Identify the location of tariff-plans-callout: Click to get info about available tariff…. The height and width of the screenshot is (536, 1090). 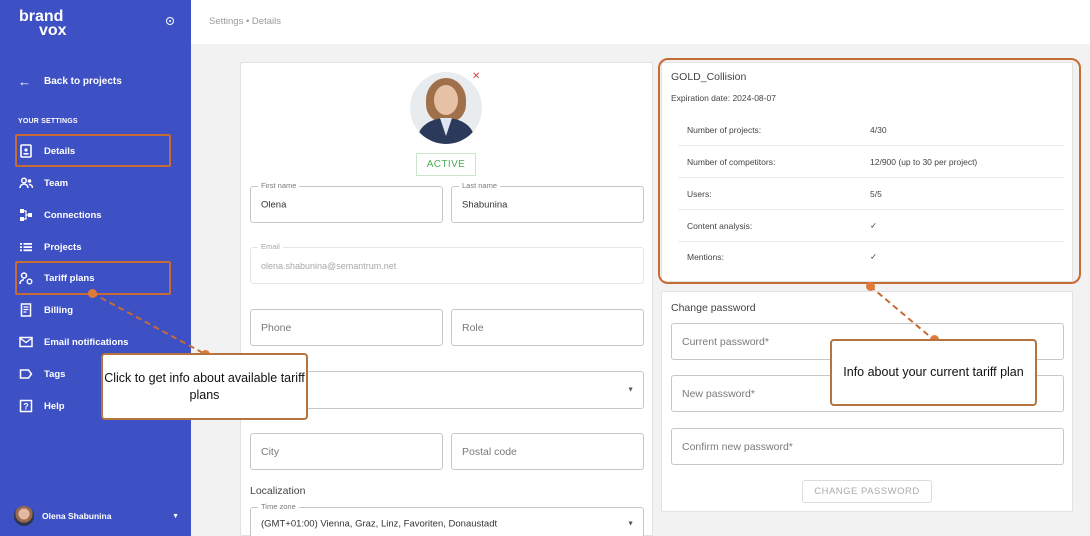
(204, 386).